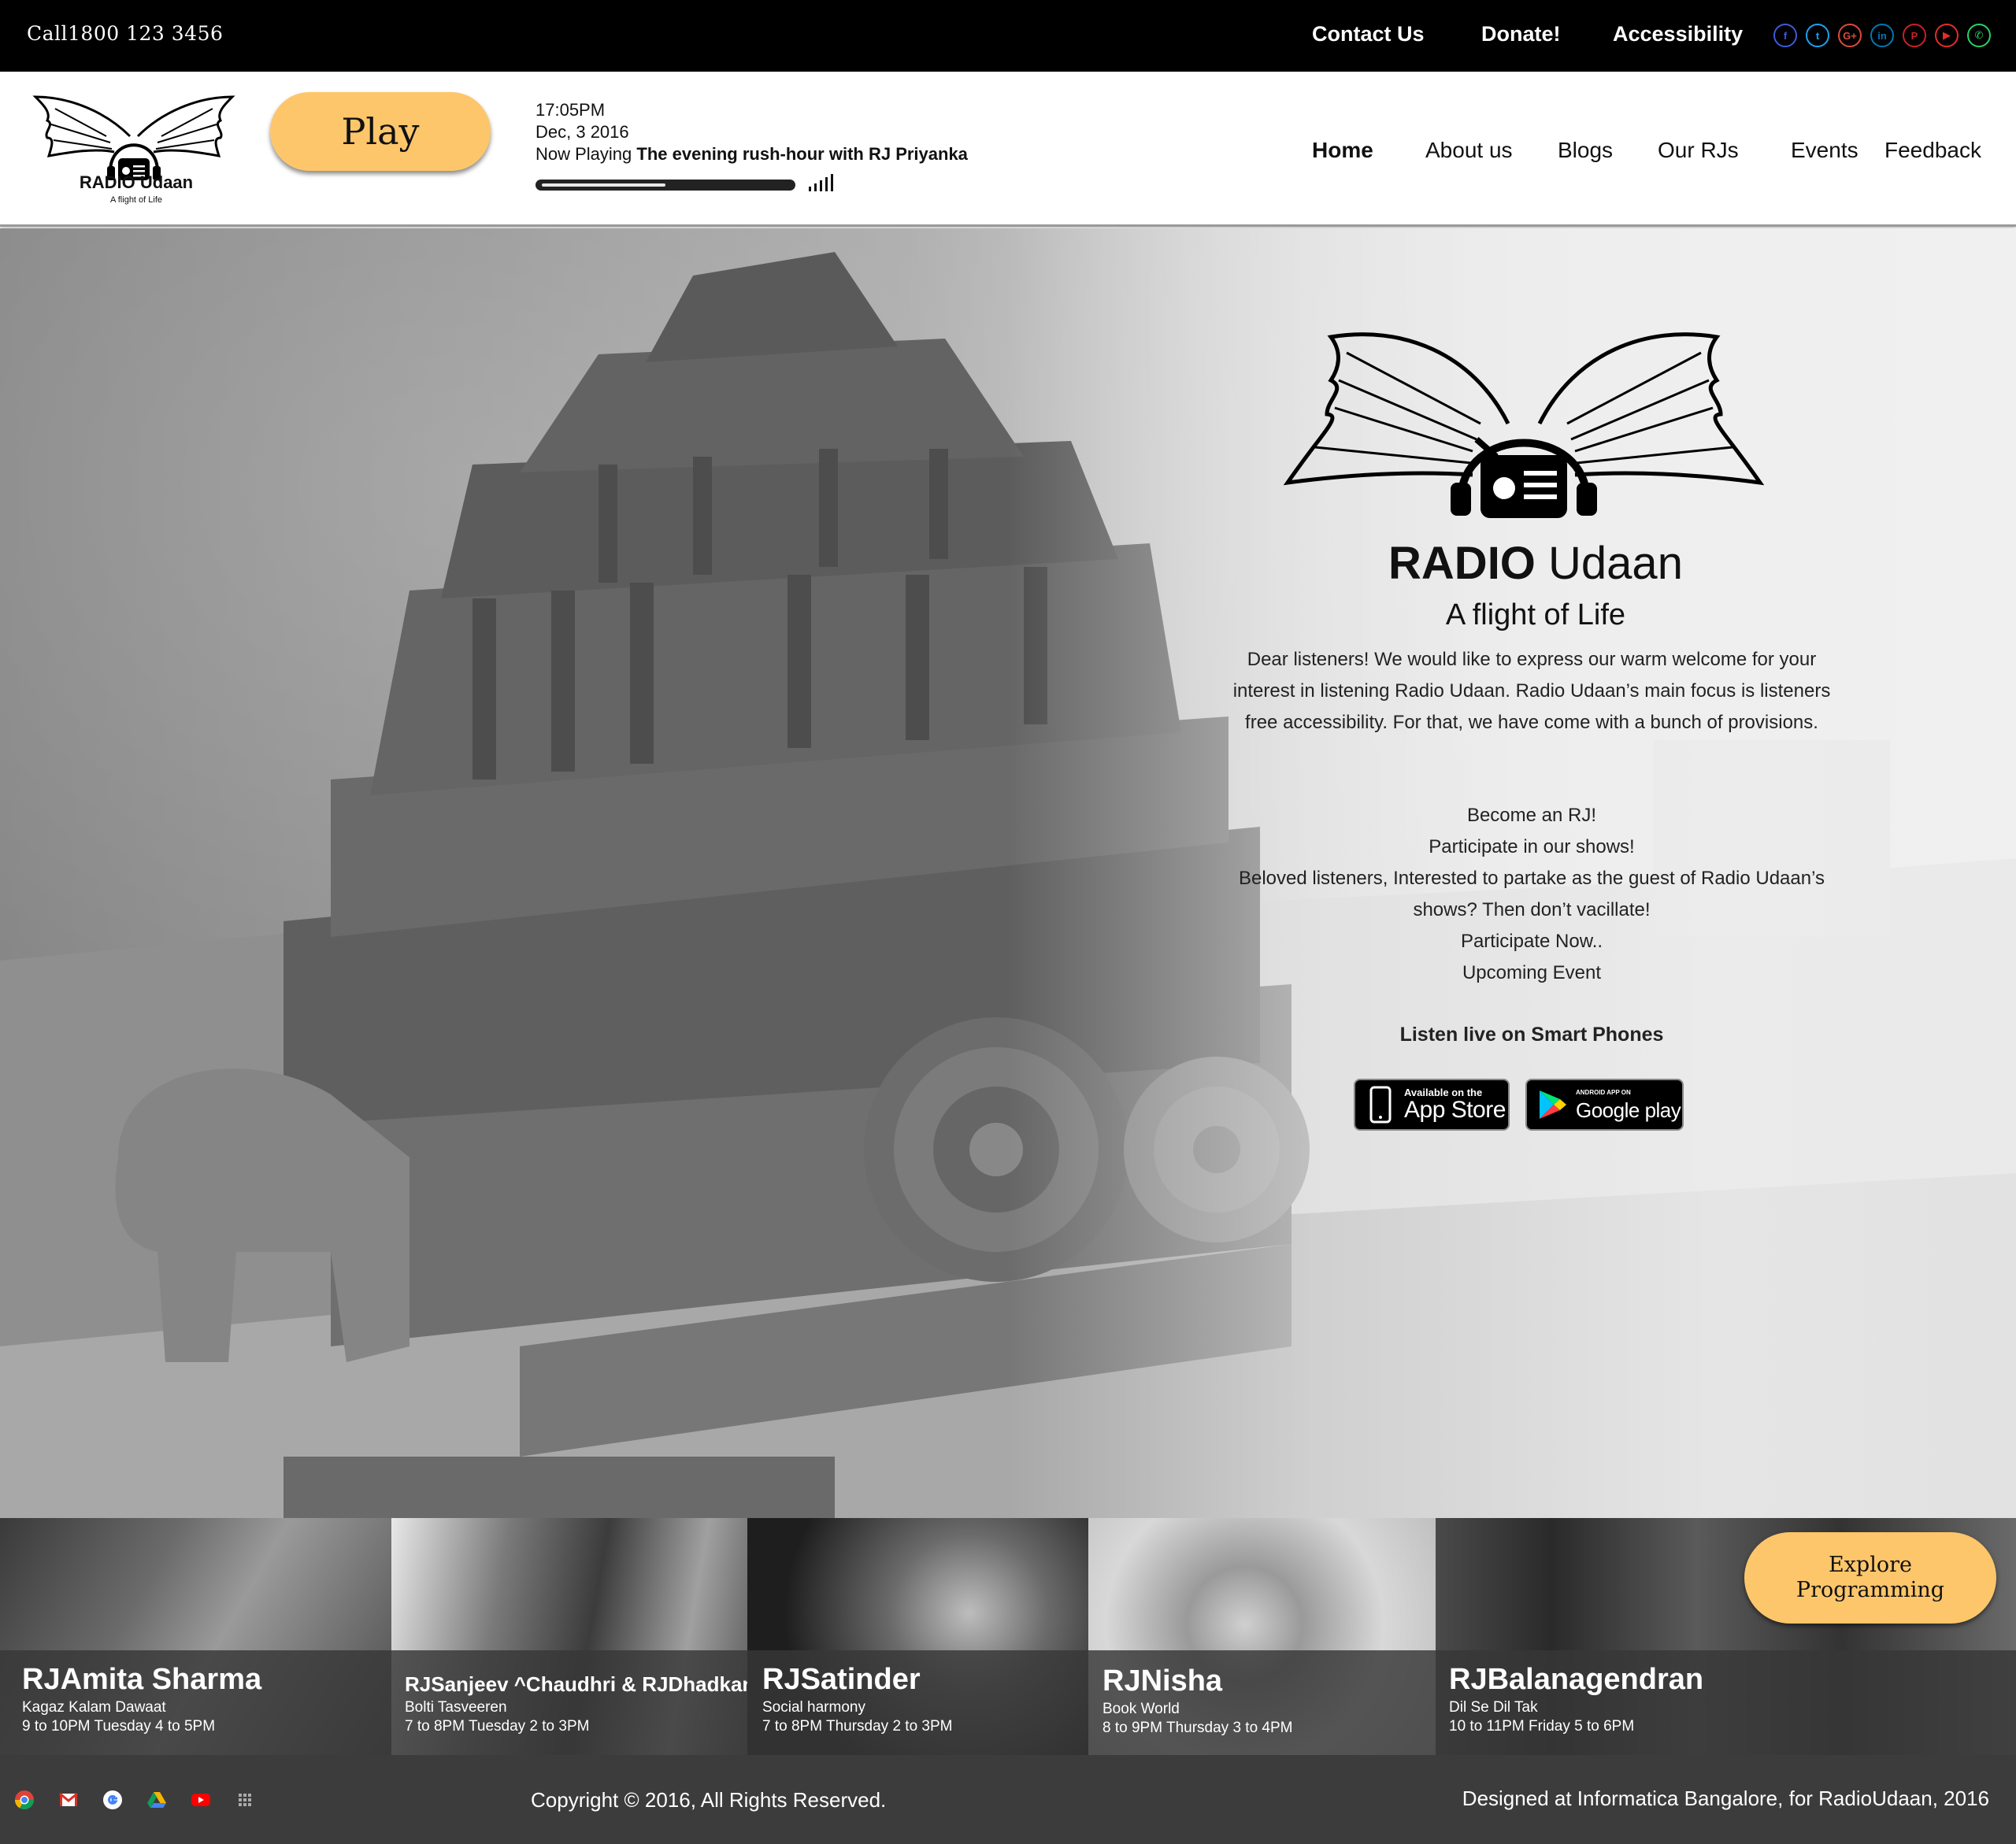 Image resolution: width=2016 pixels, height=1844 pixels. I want to click on play-button: Play, so click(380, 131).